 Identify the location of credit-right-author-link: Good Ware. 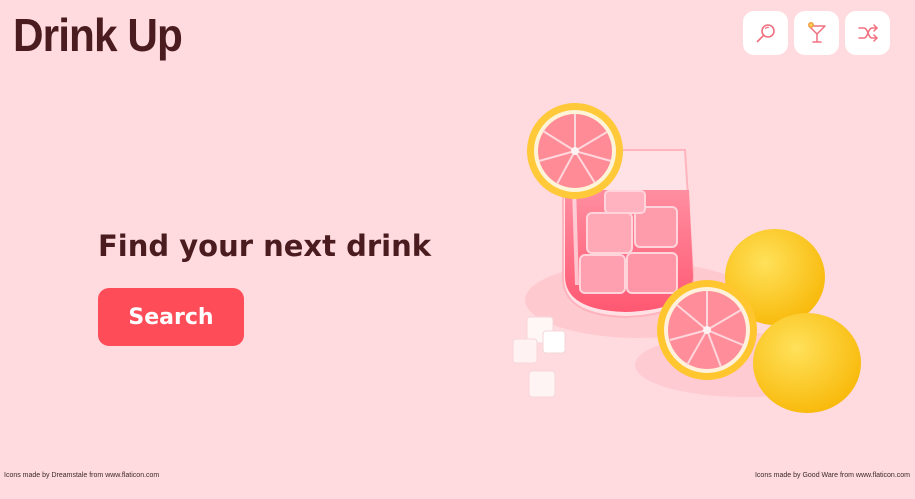
(820, 475).